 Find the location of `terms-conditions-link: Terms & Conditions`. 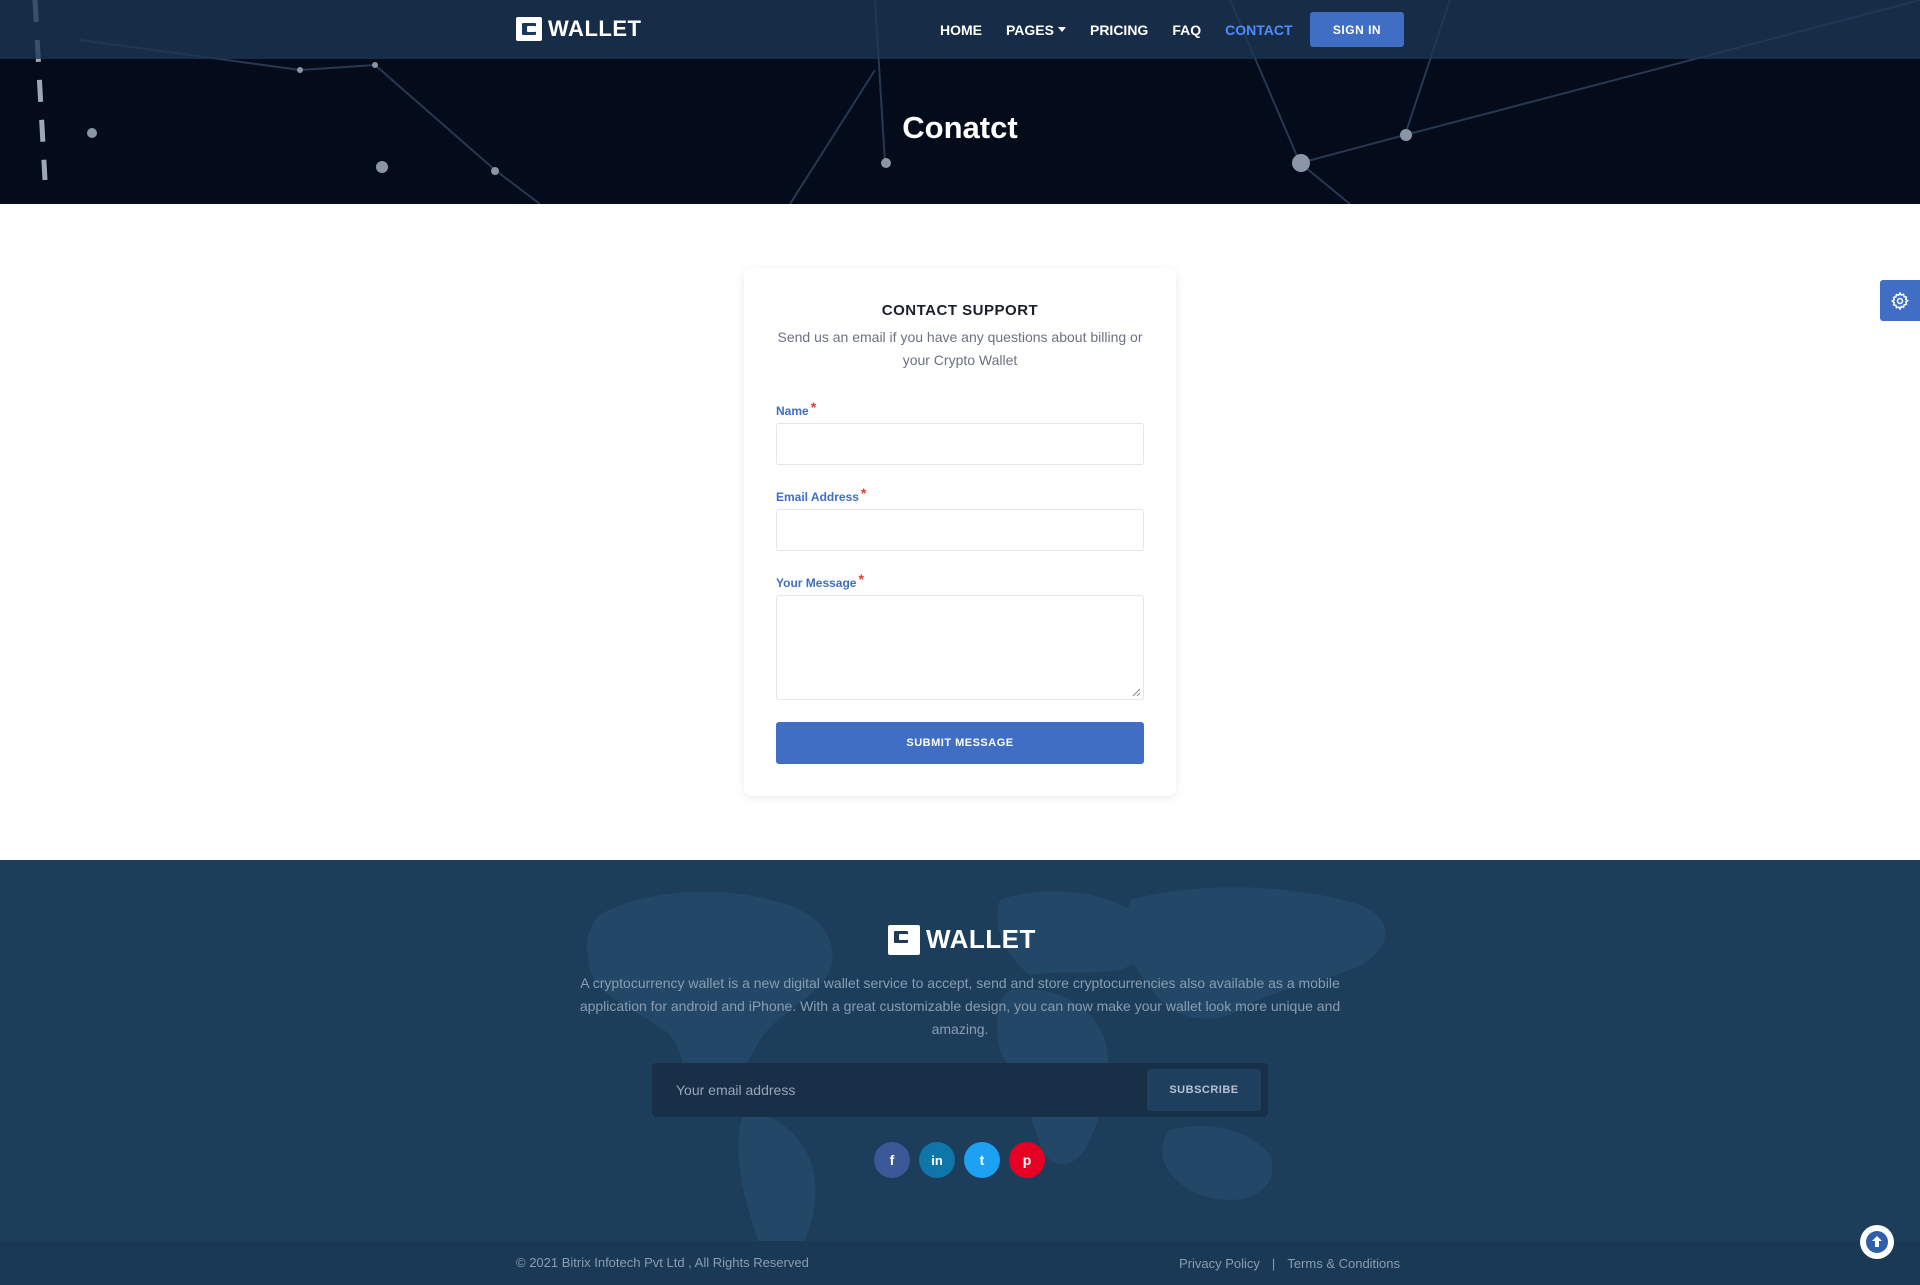

terms-conditions-link: Terms & Conditions is located at coordinates (1343, 1263).